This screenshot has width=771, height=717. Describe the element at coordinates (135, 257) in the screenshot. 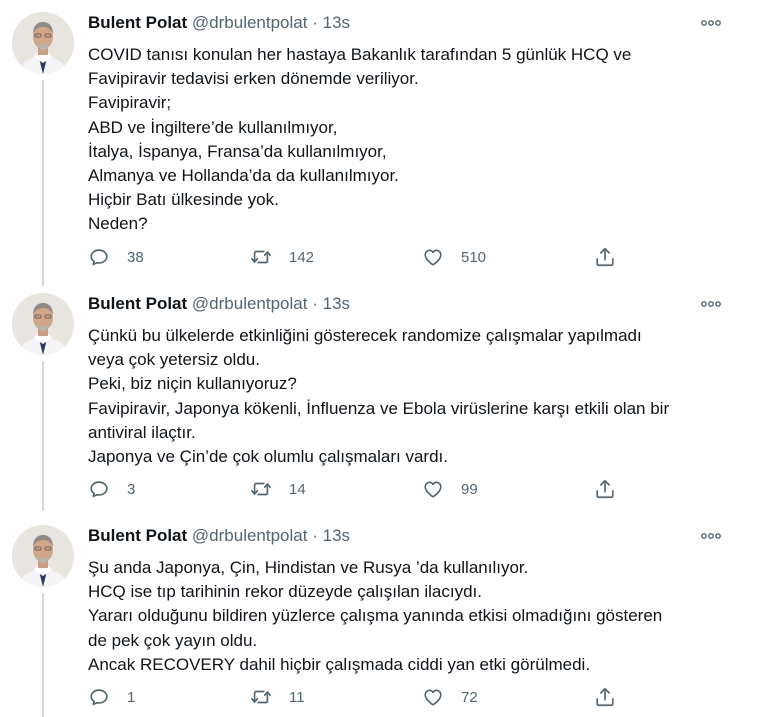

I see `reply-count: 38` at that location.